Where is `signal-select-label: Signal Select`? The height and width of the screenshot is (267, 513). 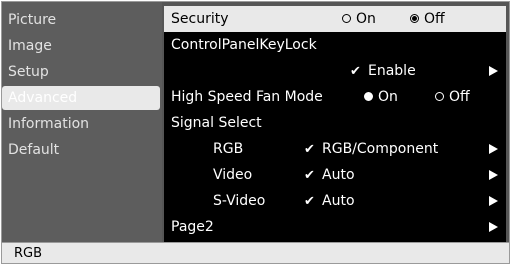 signal-select-label: Signal Select is located at coordinates (216, 123).